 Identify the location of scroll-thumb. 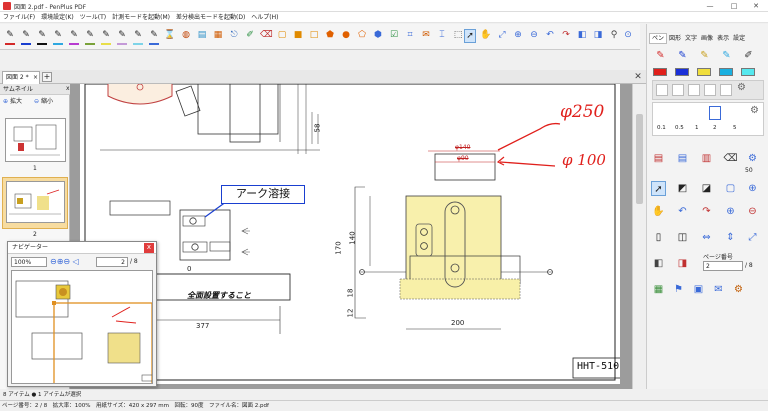
(639, 159).